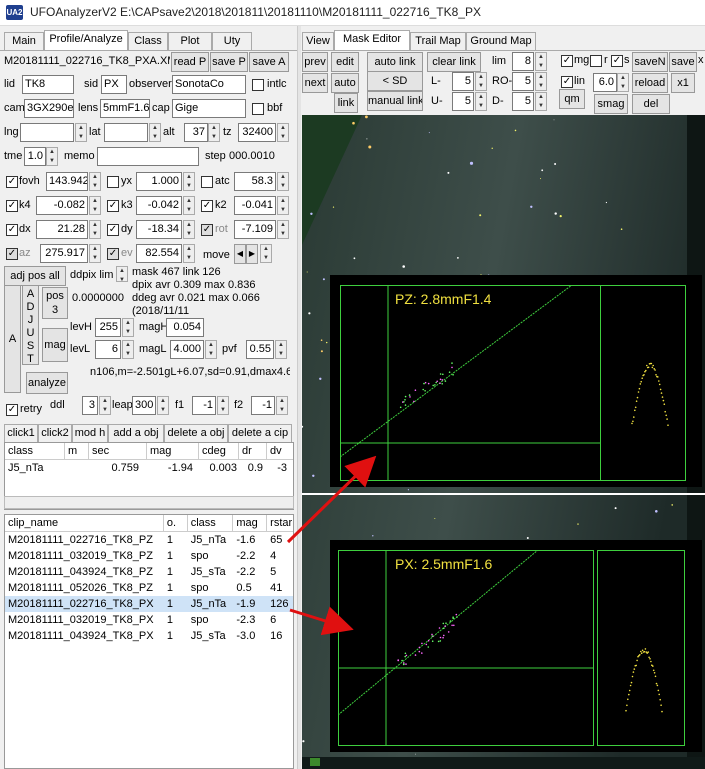  I want to click on bbf-checkbox, so click(258, 109).